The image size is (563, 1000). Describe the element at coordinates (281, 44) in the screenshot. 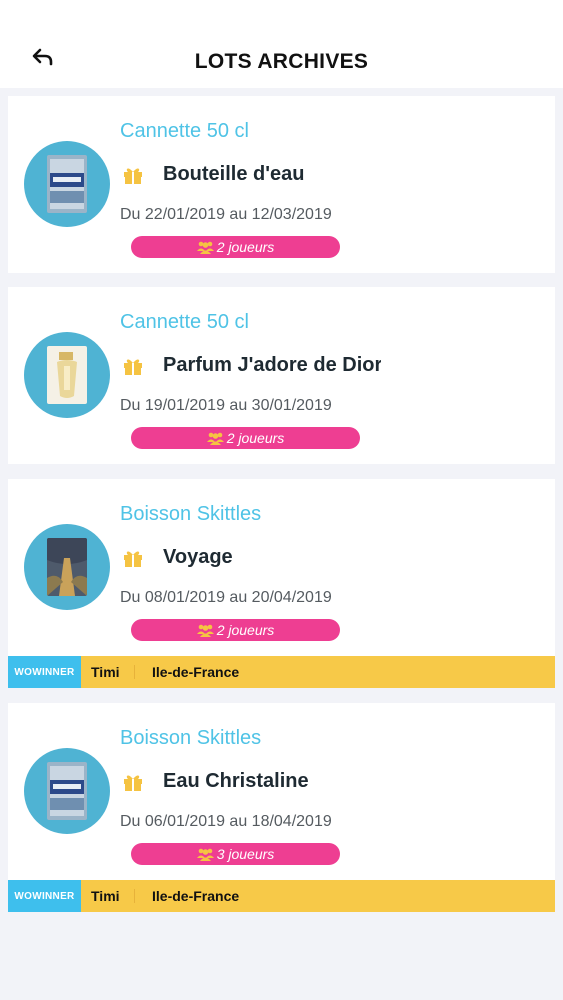

I see `header-bar: LOTS ARCHIVES` at that location.